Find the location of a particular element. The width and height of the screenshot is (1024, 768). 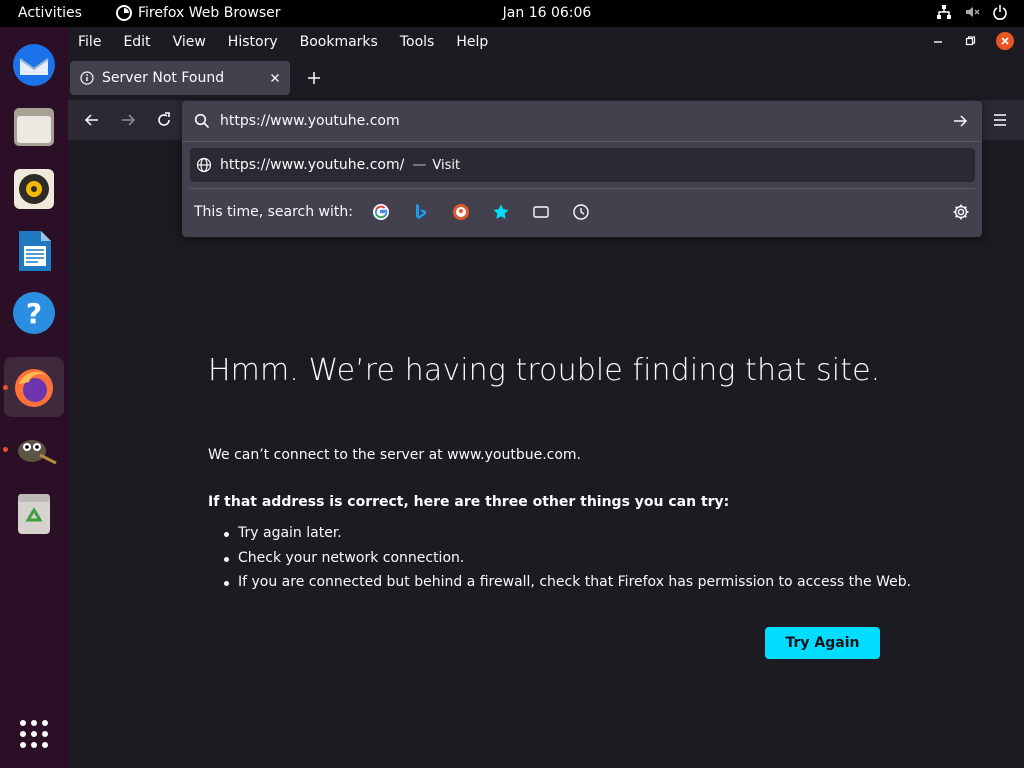

suggestion-url: https://www.youtuhe.com/ is located at coordinates (312, 165).